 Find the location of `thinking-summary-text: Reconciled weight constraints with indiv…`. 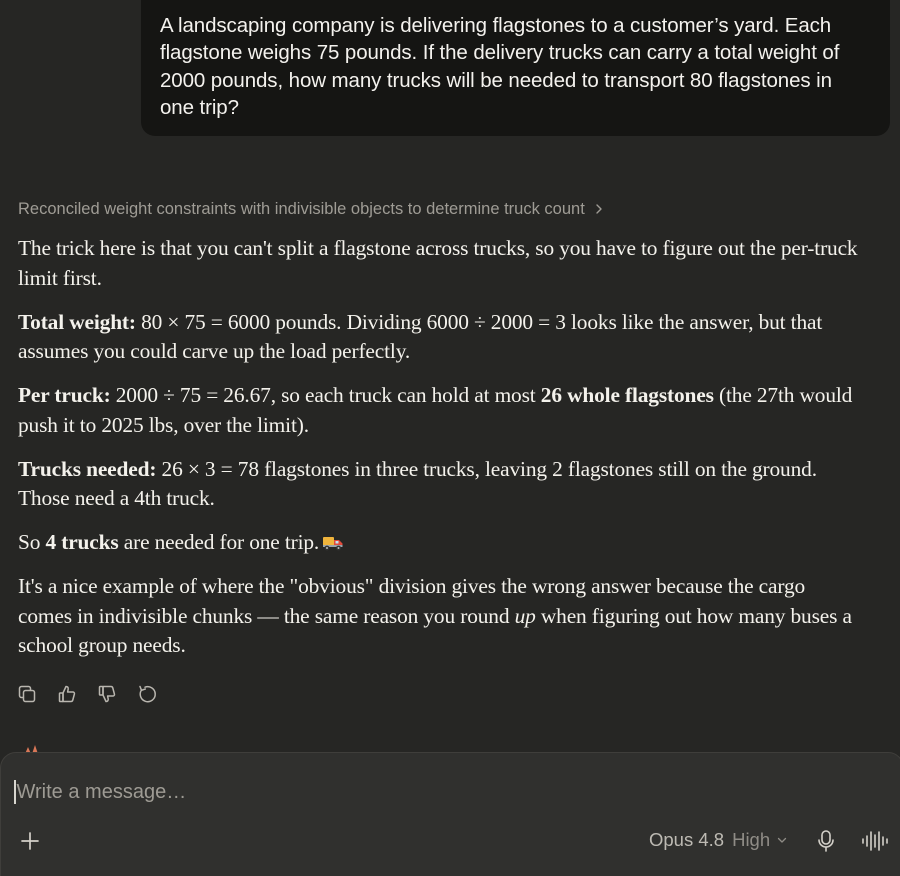

thinking-summary-text: Reconciled weight constraints with indiv… is located at coordinates (301, 209).